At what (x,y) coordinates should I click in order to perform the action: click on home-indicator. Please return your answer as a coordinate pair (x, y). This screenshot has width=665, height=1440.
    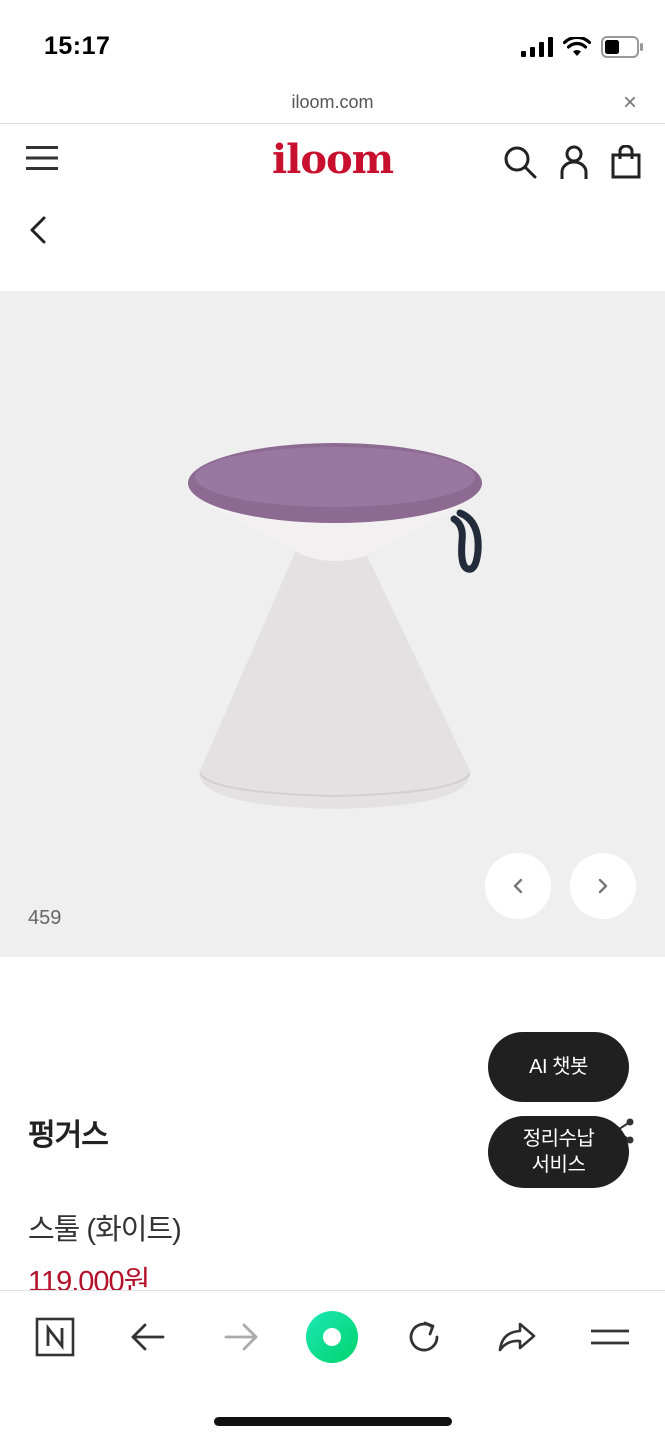
    Looking at the image, I should click on (333, 1421).